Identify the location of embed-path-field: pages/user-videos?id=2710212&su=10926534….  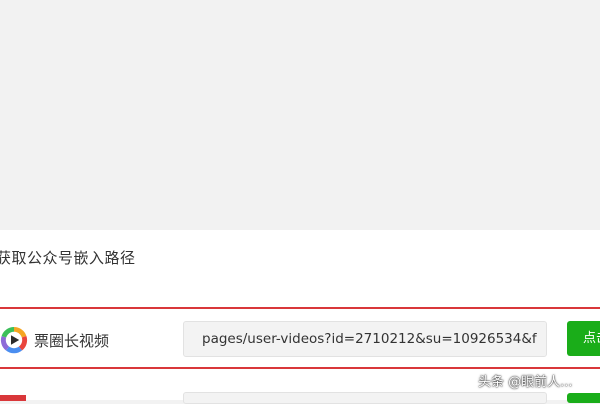
(365, 339).